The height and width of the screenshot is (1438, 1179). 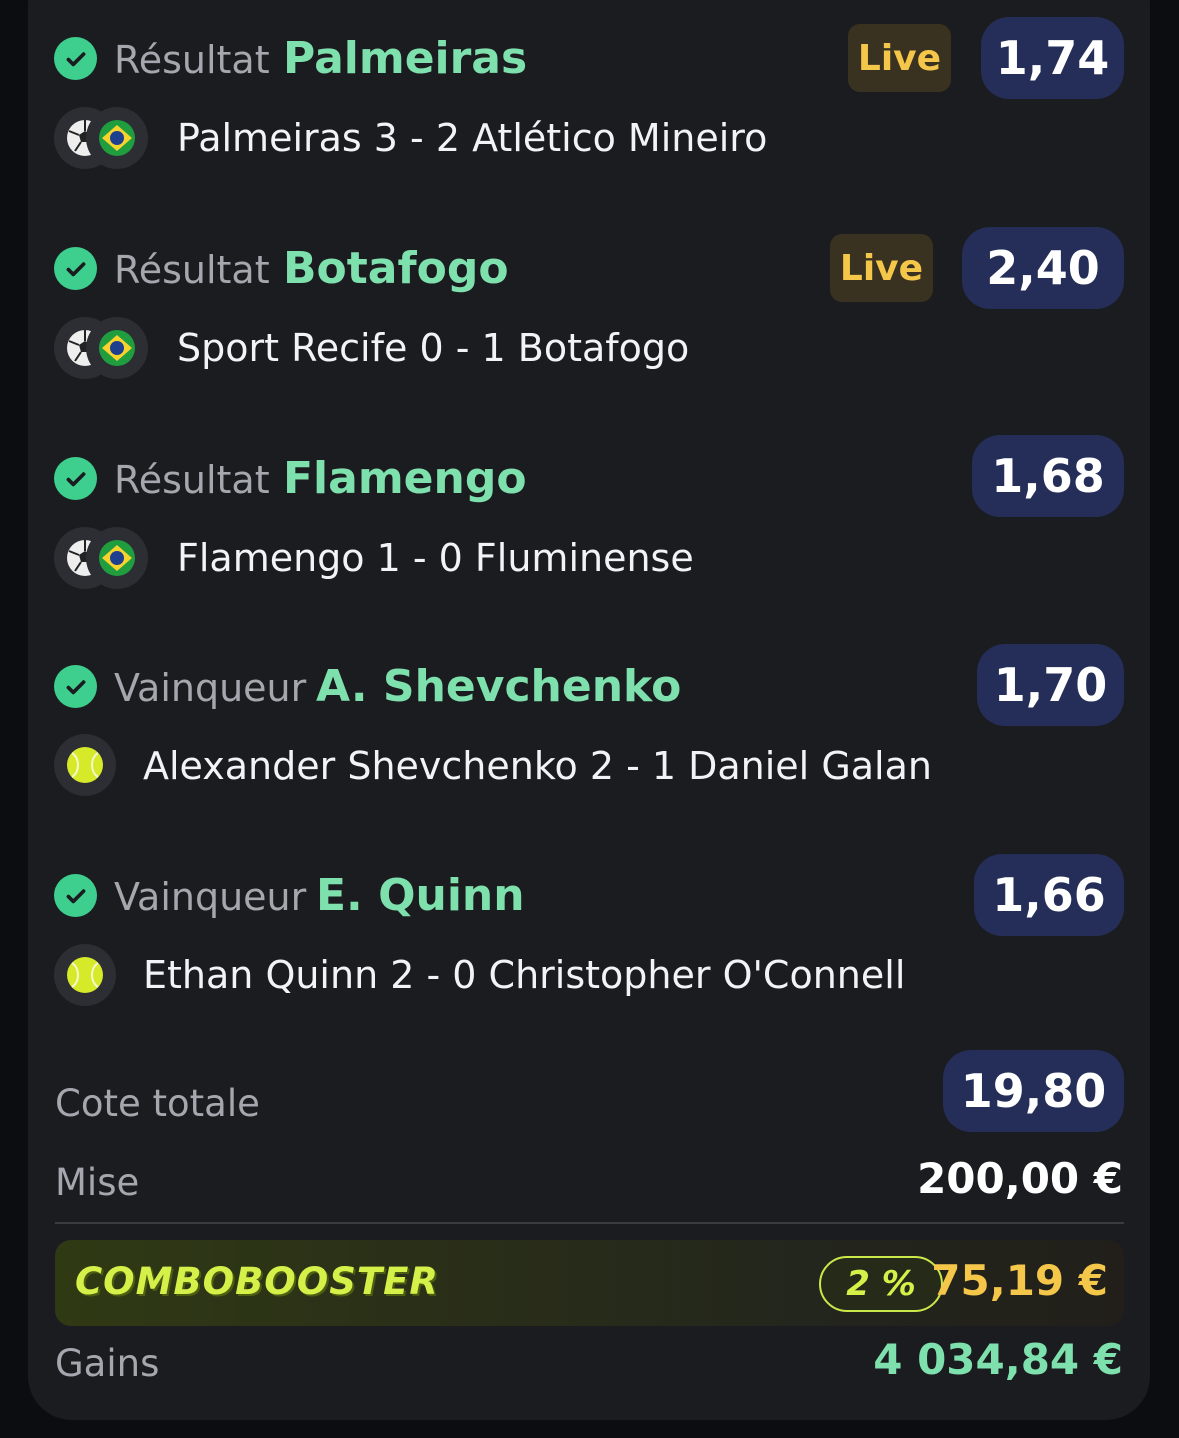 What do you see at coordinates (1043, 268) in the screenshot?
I see `odds-button: 2,40` at bounding box center [1043, 268].